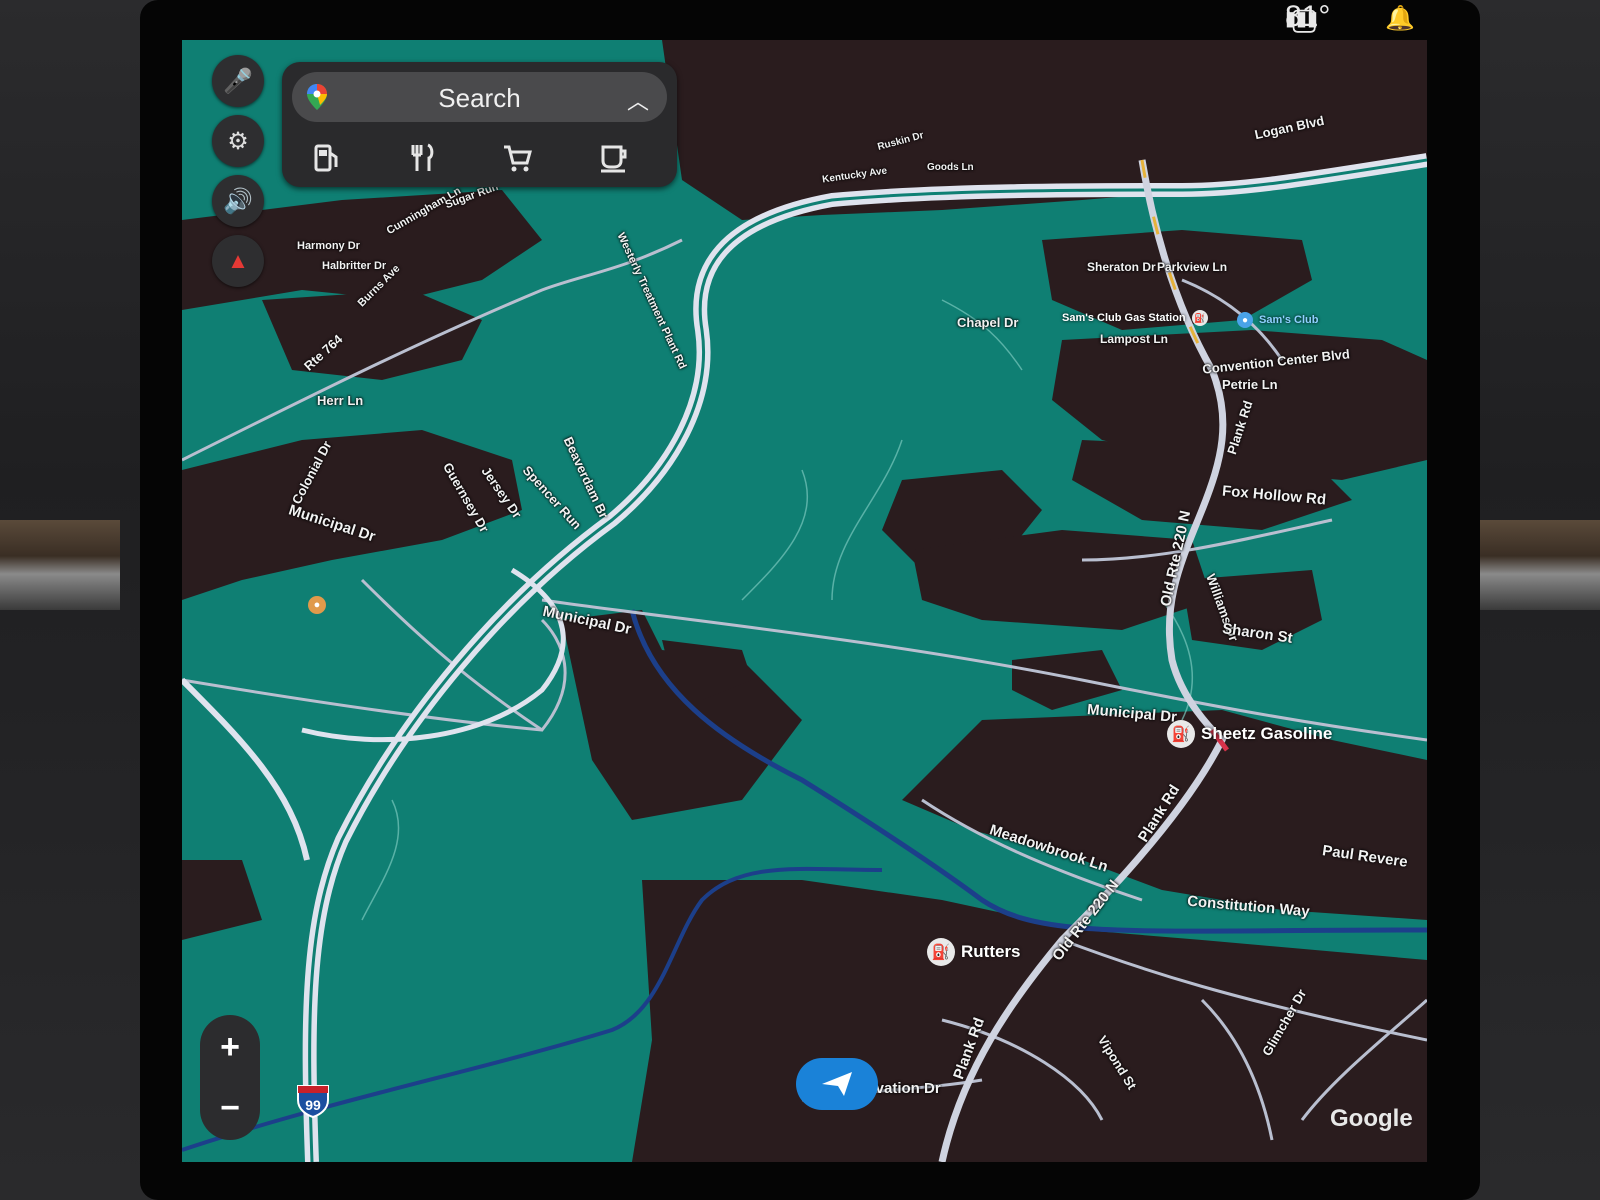 The image size is (1600, 1200). What do you see at coordinates (1245, 320) in the screenshot?
I see `shopping-pin-icon: ●` at bounding box center [1245, 320].